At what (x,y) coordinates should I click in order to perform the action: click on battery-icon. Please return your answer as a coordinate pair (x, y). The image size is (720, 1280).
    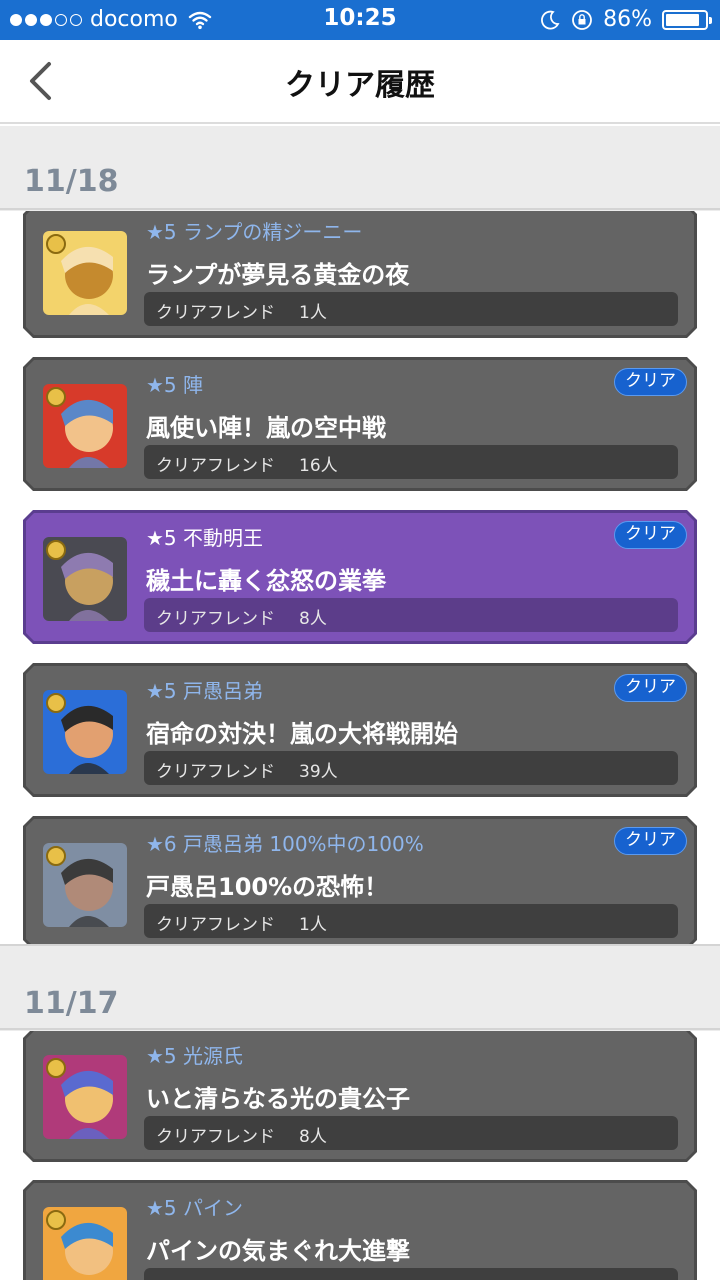
    Looking at the image, I should click on (687, 19).